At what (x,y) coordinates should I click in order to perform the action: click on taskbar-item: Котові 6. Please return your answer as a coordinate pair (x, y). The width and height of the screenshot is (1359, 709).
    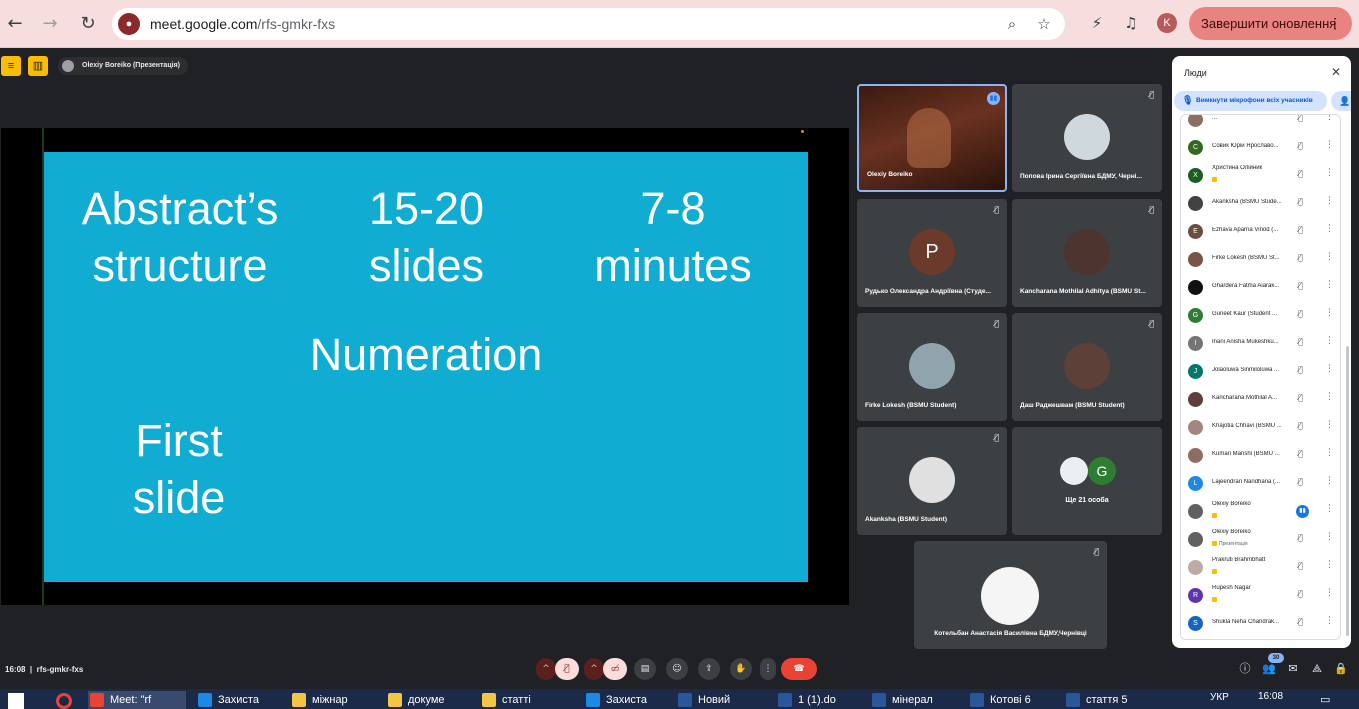
    Looking at the image, I should click on (999, 700).